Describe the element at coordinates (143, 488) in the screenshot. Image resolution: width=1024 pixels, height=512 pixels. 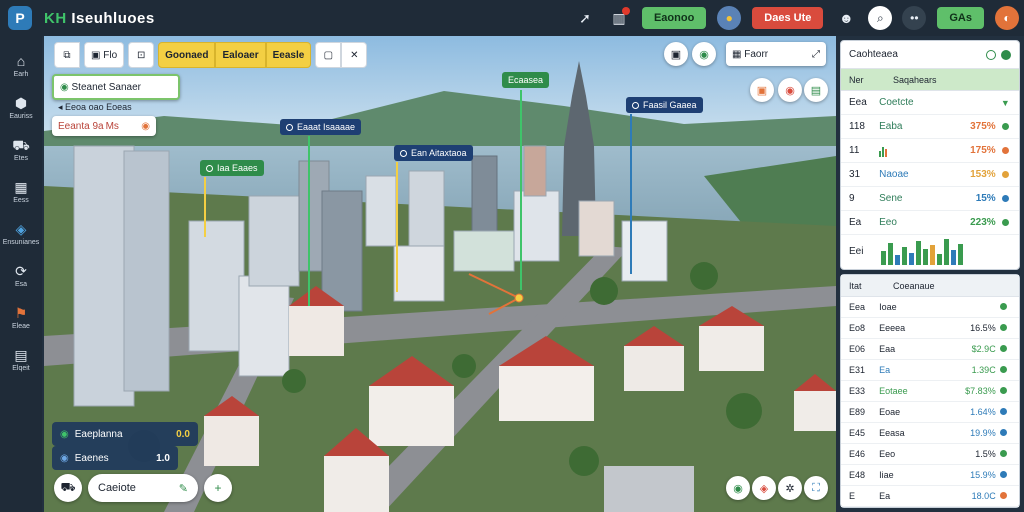
I see `mode-selector: Caeiote ✎` at that location.